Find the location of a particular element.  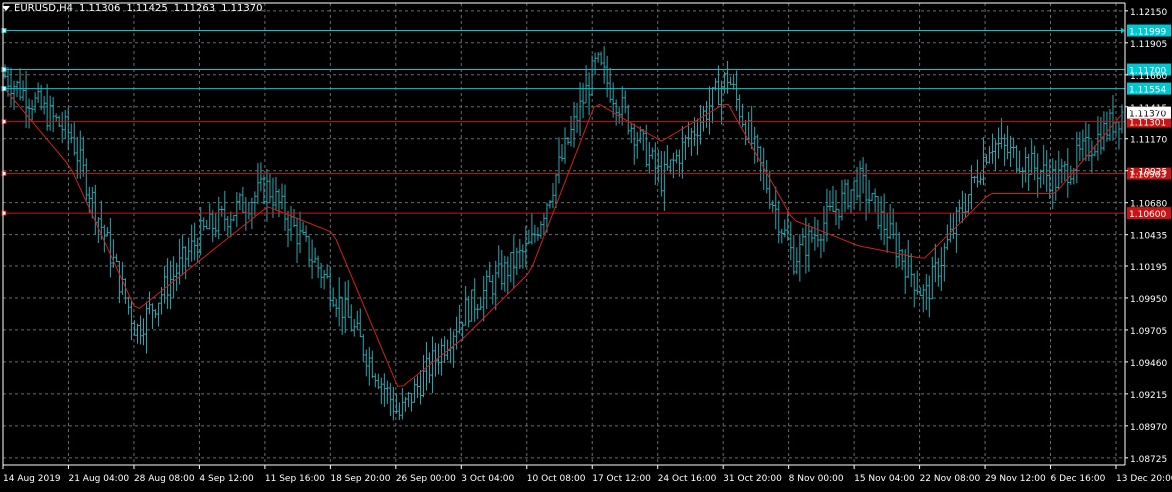

dropdown-arrow-icon is located at coordinates (6, 8).